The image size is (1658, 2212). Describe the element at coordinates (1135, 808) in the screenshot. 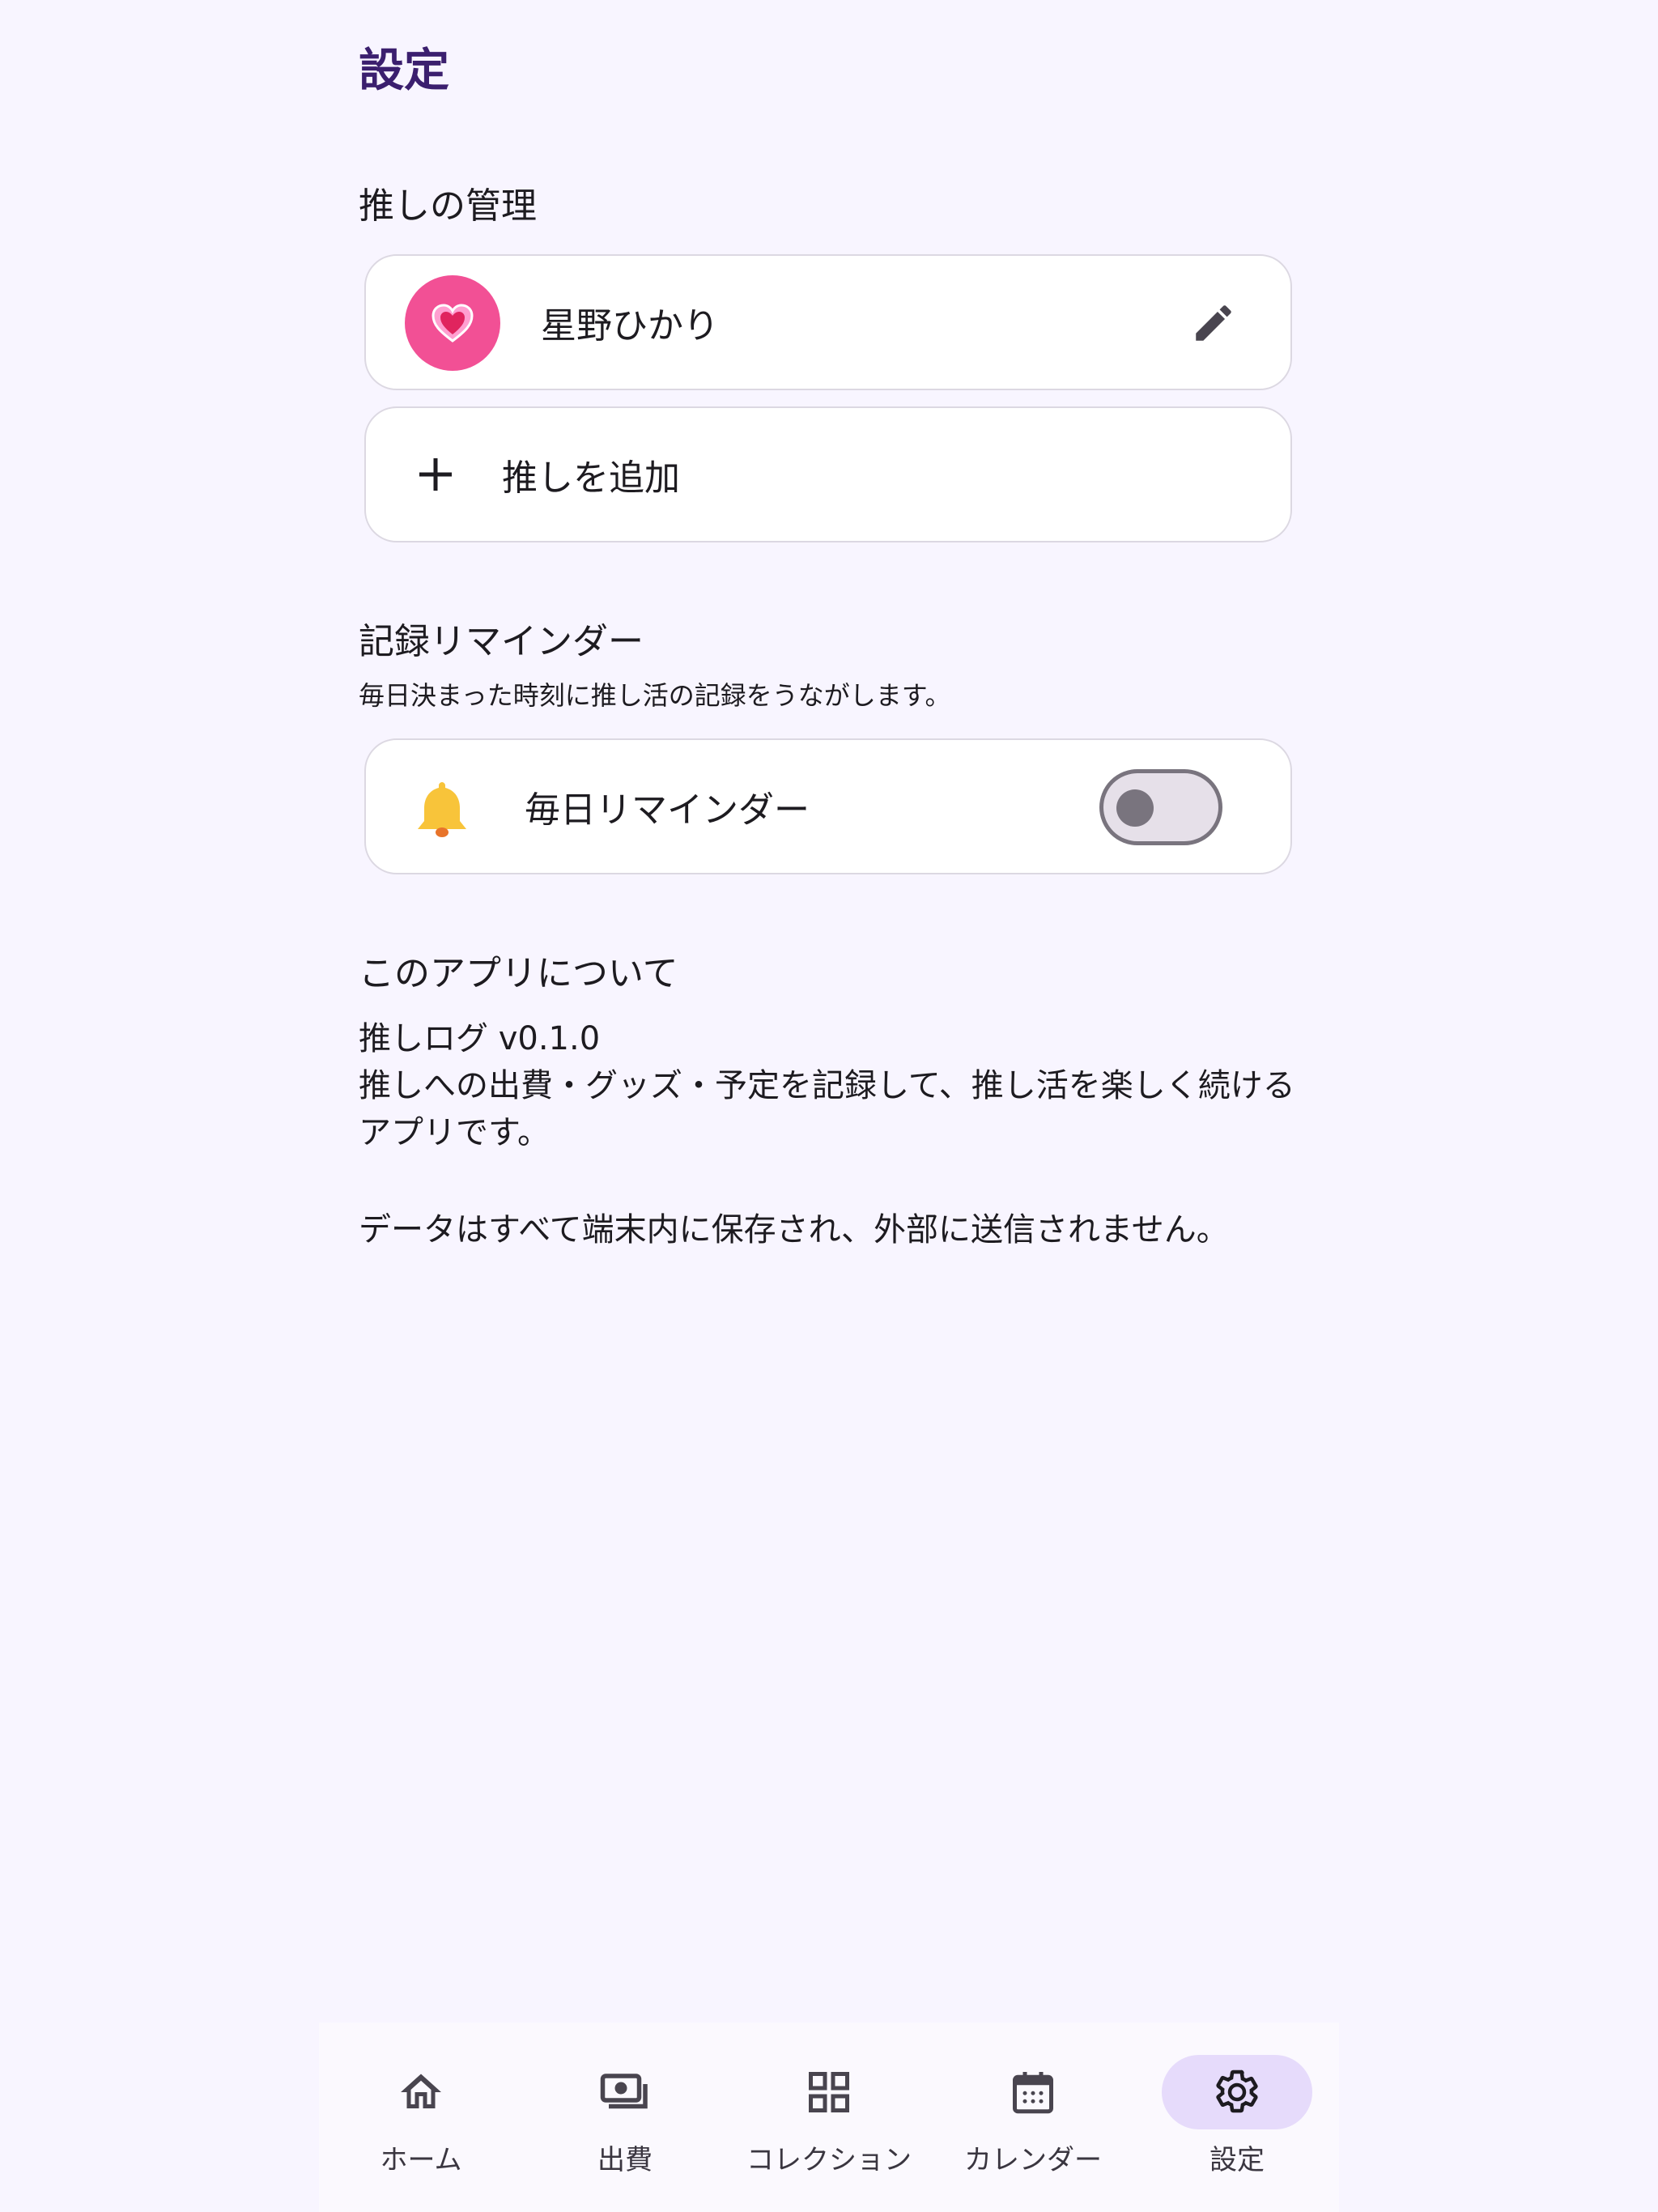

I see `switch-knob` at that location.